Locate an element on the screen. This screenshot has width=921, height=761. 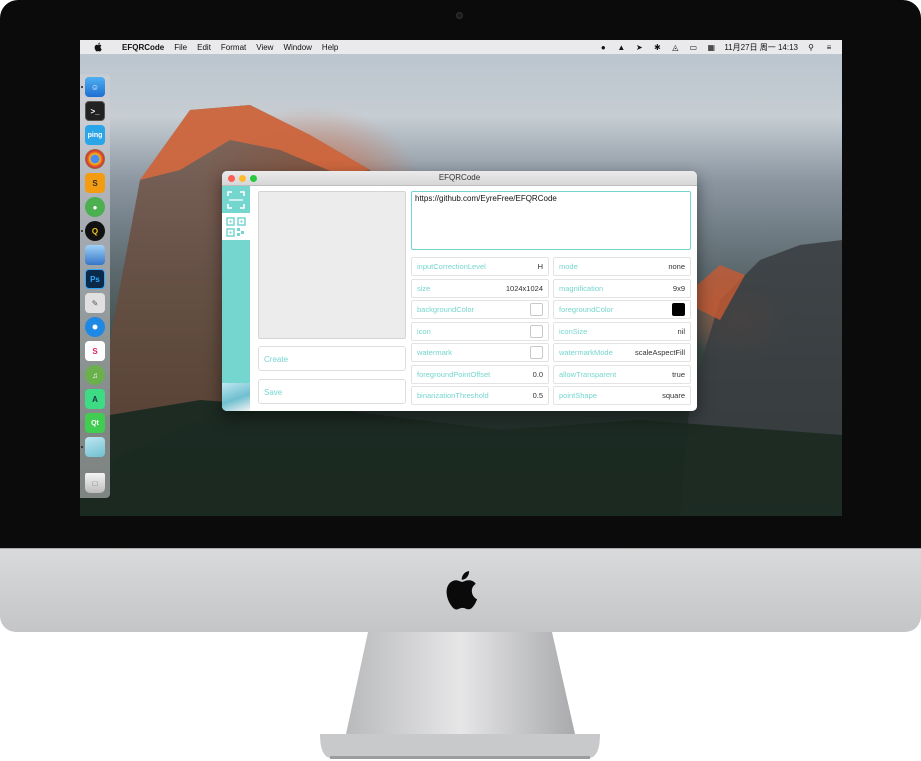
menu-app-name: EFQRCode is located at coordinates (141, 47).